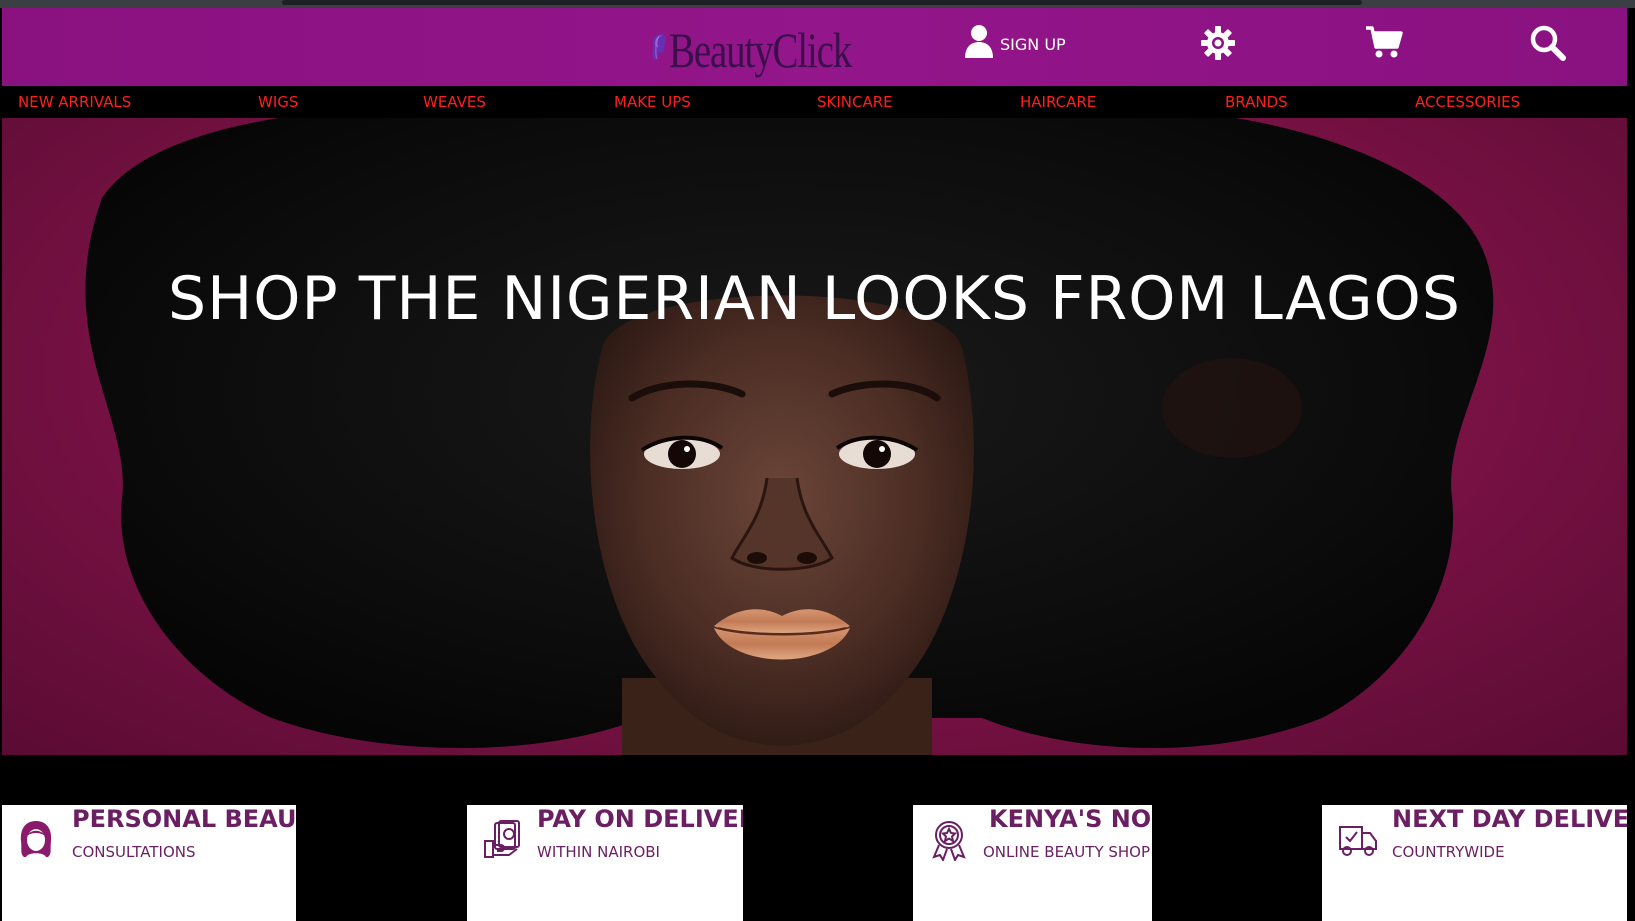 The image size is (1635, 921). Describe the element at coordinates (1509, 819) in the screenshot. I see `feature-title: NEXT DAY DELIVERY` at that location.